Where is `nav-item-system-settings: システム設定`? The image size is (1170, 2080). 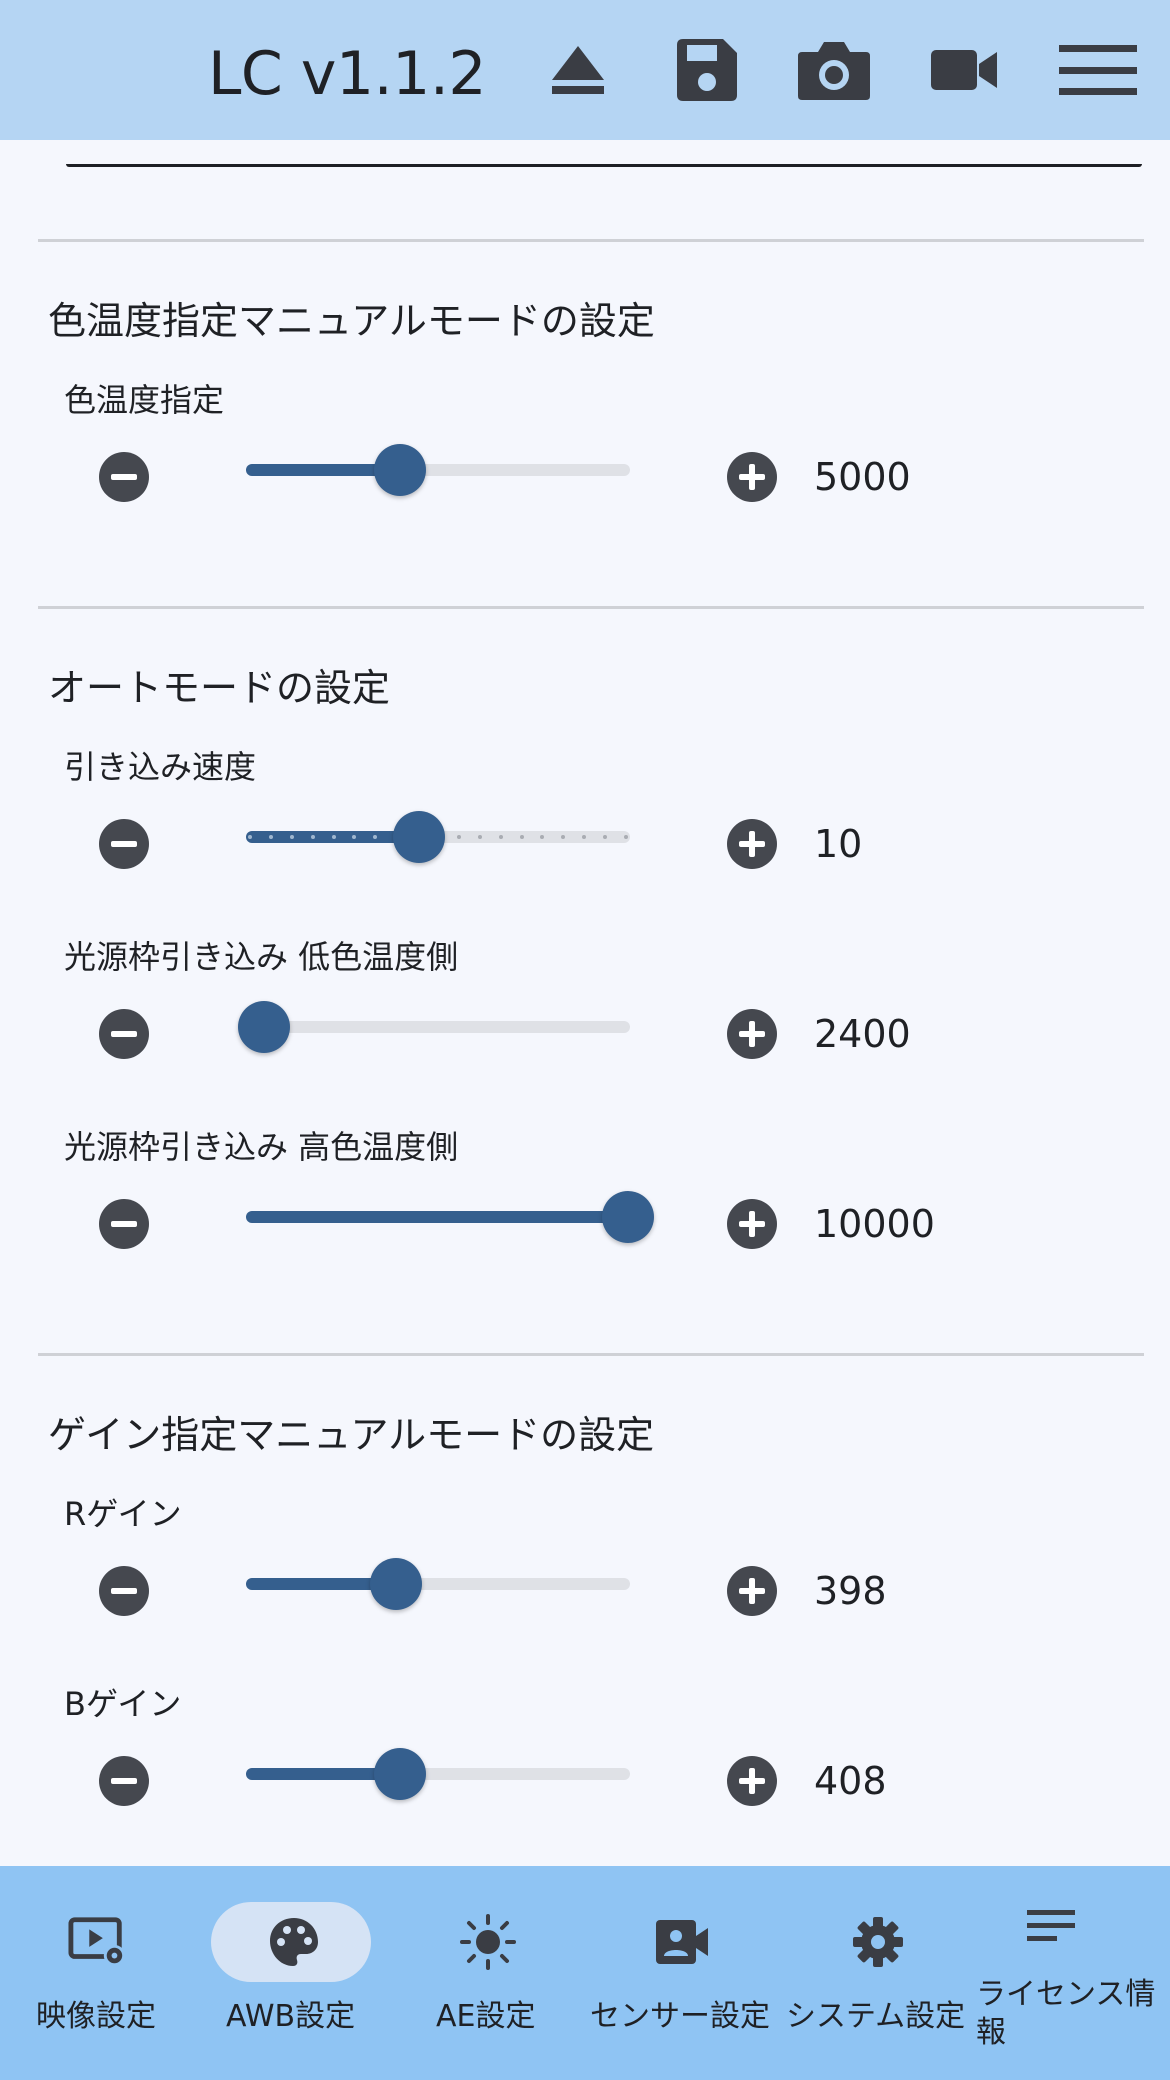
nav-item-system-settings: システム設定 is located at coordinates (882, 1973).